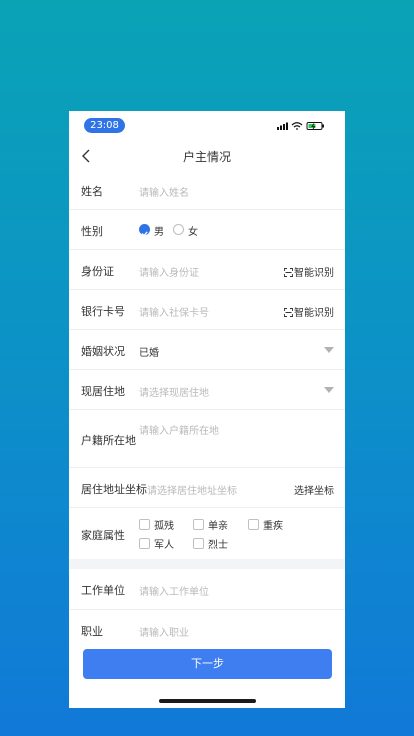  I want to click on single-parent-option-label: 单亲, so click(218, 524).